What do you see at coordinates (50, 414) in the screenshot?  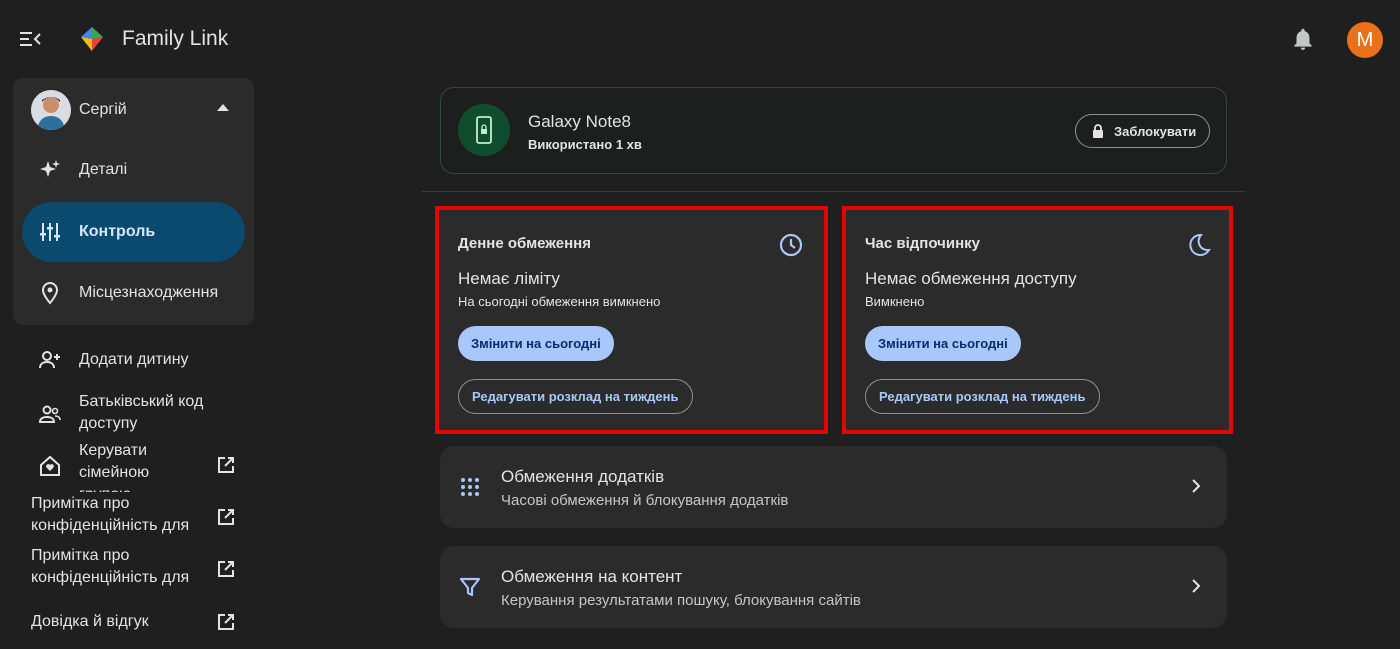 I see `supervisor-account-icon` at bounding box center [50, 414].